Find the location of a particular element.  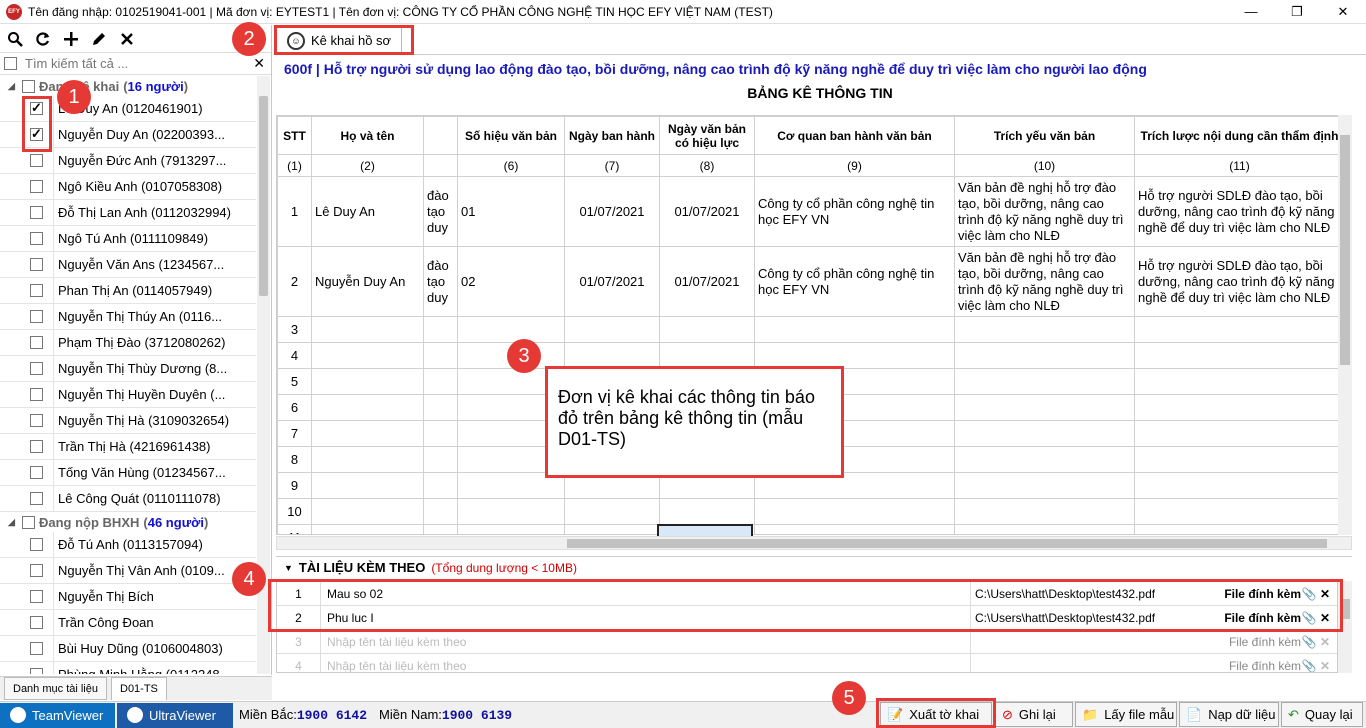

grid-cell: 9 is located at coordinates (294, 485).